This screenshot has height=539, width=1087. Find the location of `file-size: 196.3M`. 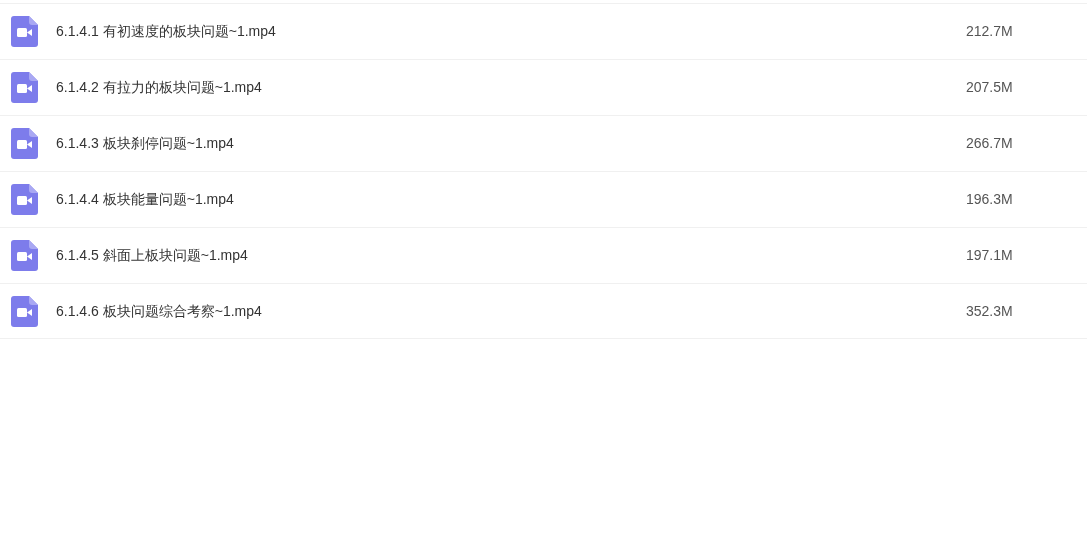

file-size: 196.3M is located at coordinates (990, 199).